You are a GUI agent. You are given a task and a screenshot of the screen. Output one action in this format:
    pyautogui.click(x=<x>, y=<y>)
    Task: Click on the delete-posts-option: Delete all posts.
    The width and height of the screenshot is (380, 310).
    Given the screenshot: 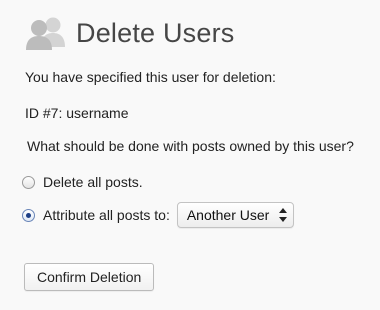 What is the action you would take?
    pyautogui.click(x=82, y=182)
    